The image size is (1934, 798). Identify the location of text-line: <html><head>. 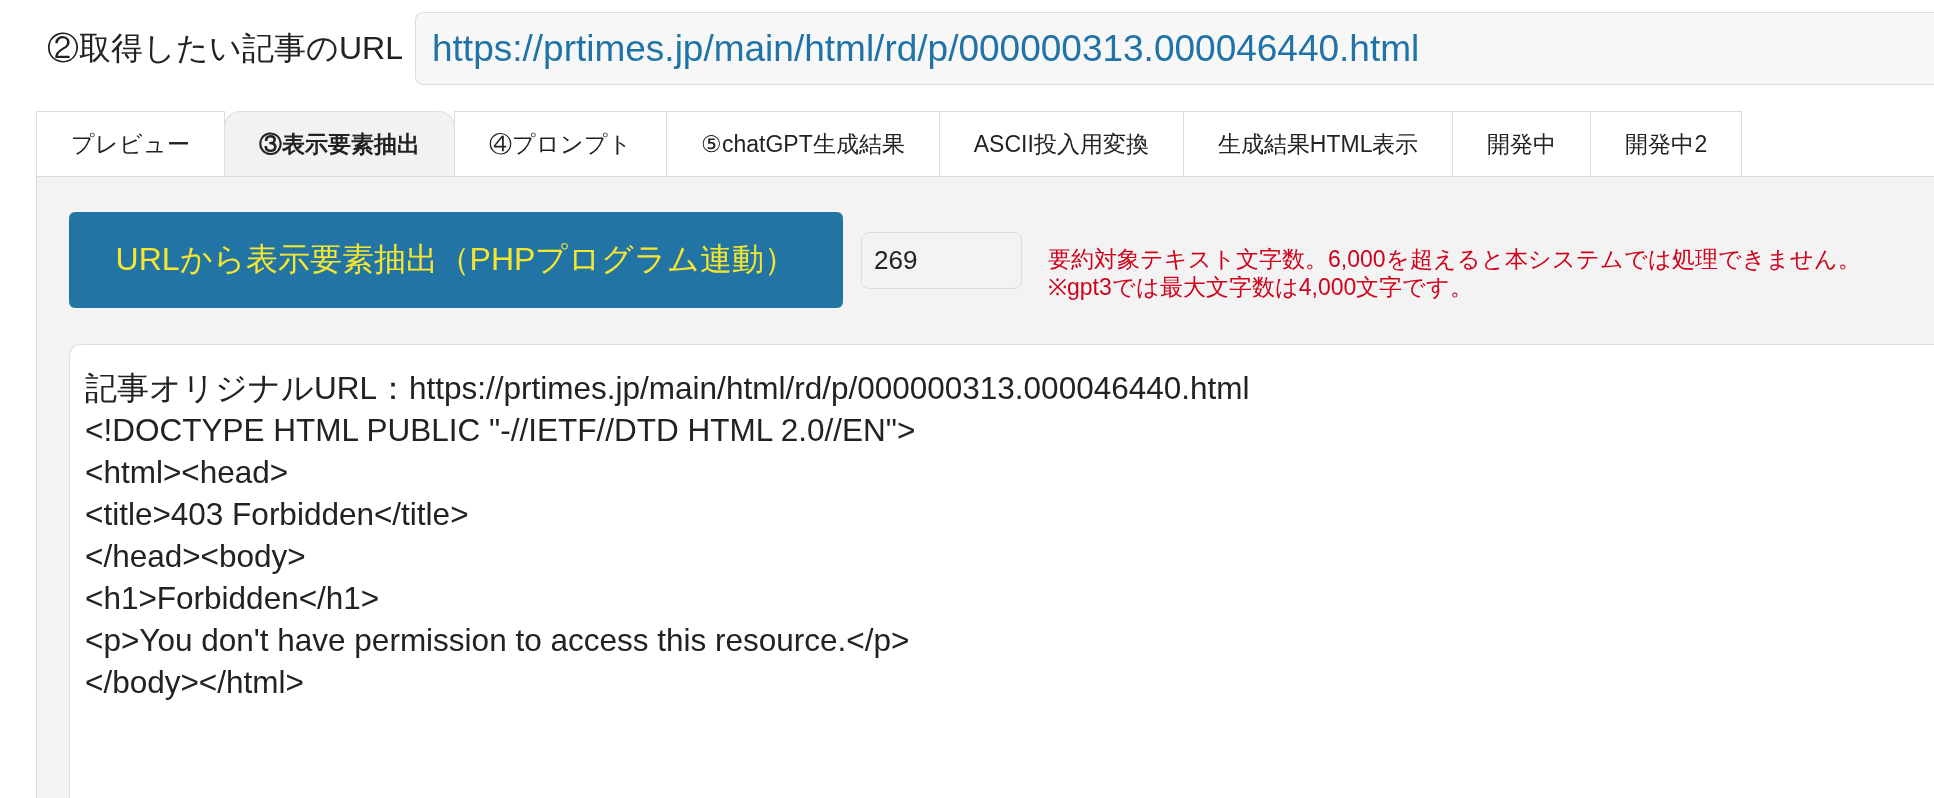
(187, 472).